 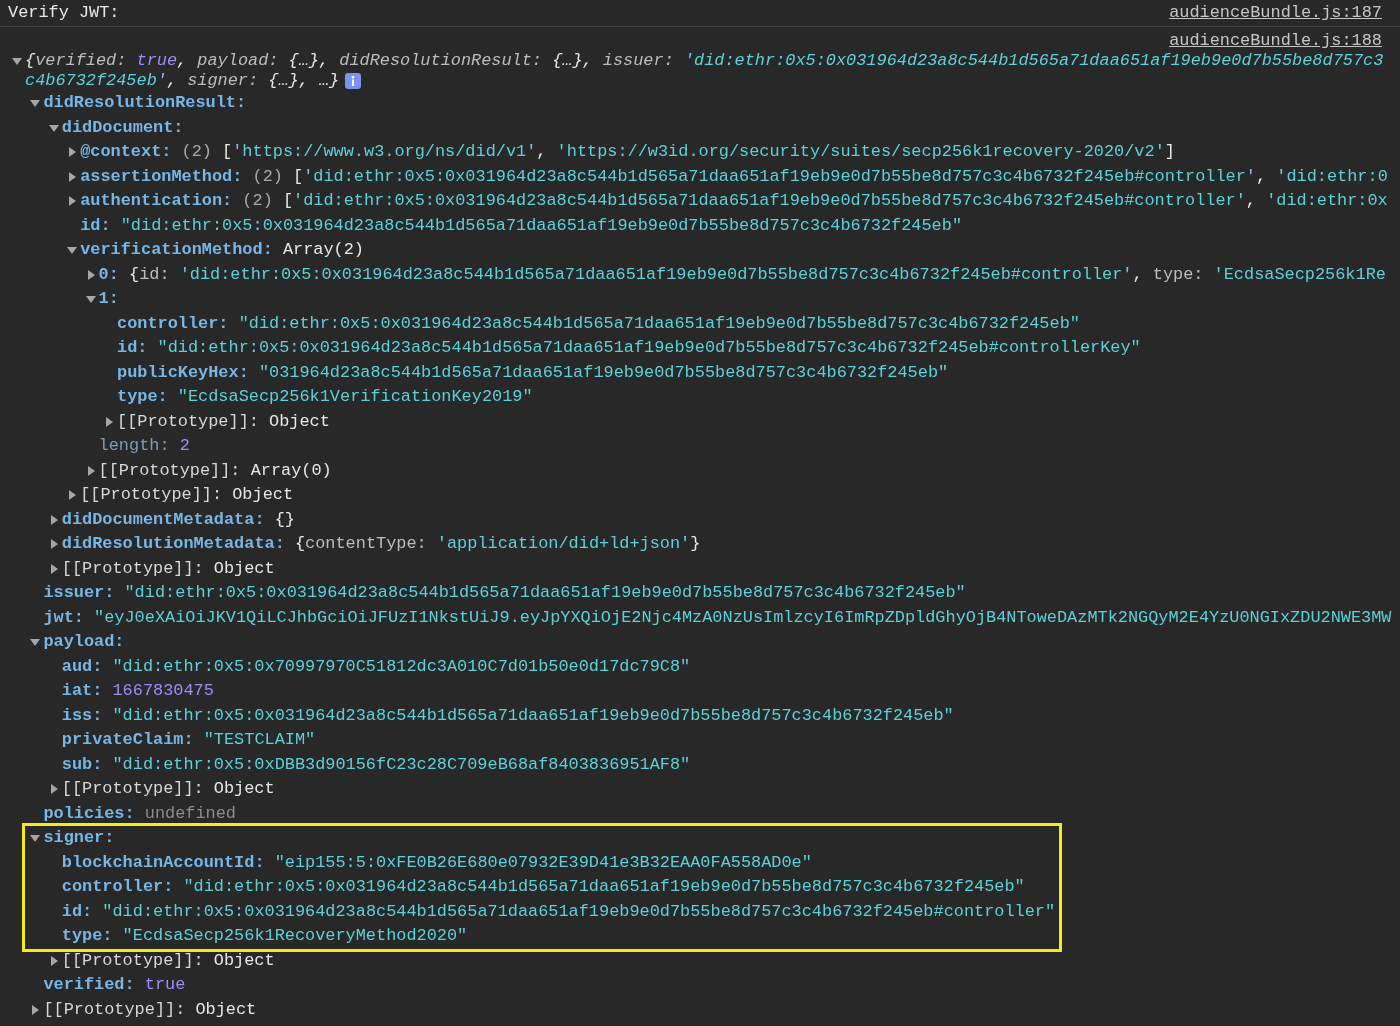 I want to click on property-key: didDocumentMetadata:, so click(x=163, y=519).